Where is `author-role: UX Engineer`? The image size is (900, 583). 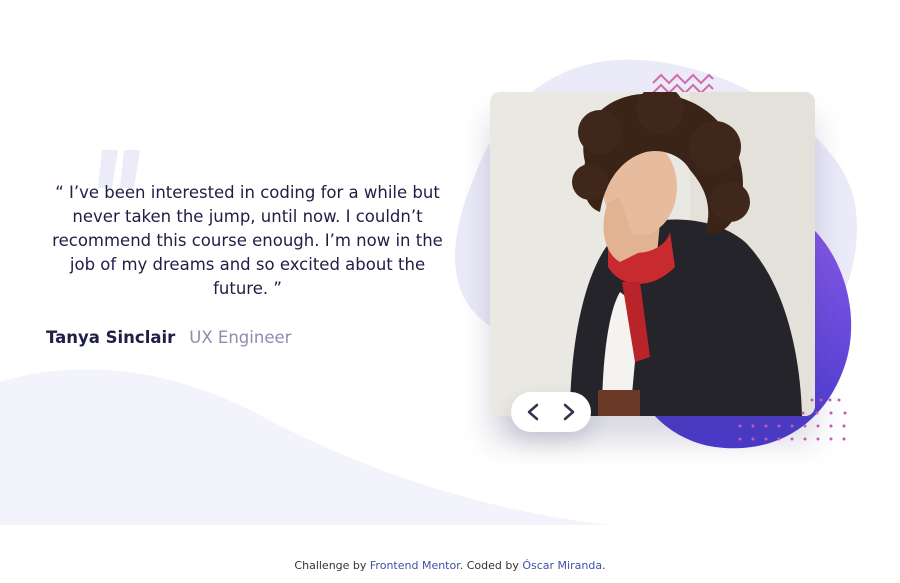
author-role: UX Engineer is located at coordinates (240, 337).